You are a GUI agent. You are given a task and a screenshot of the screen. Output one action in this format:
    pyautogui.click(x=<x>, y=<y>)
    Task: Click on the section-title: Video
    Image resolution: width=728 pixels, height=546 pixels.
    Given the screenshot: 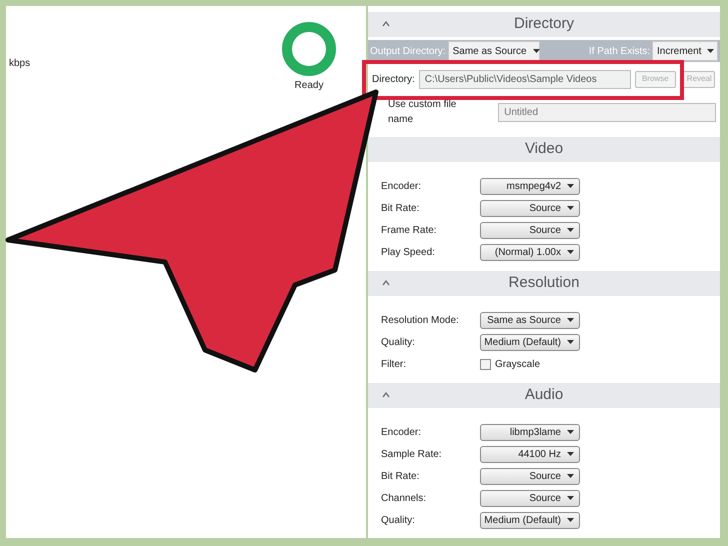 What is the action you would take?
    pyautogui.click(x=544, y=149)
    